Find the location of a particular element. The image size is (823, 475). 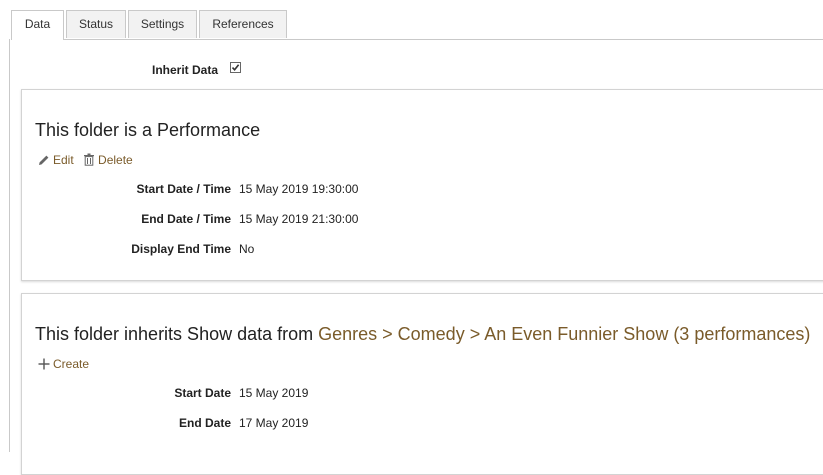

field-label: End Date is located at coordinates (204, 423).